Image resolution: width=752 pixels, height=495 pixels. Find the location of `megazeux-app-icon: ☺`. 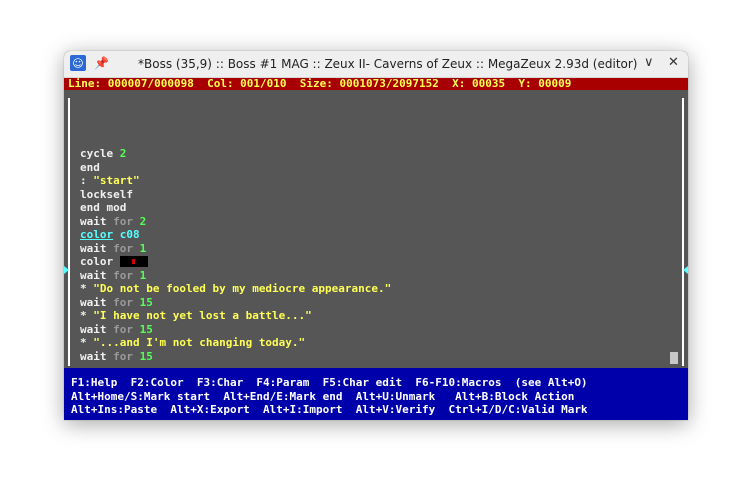

megazeux-app-icon: ☺ is located at coordinates (78, 63).